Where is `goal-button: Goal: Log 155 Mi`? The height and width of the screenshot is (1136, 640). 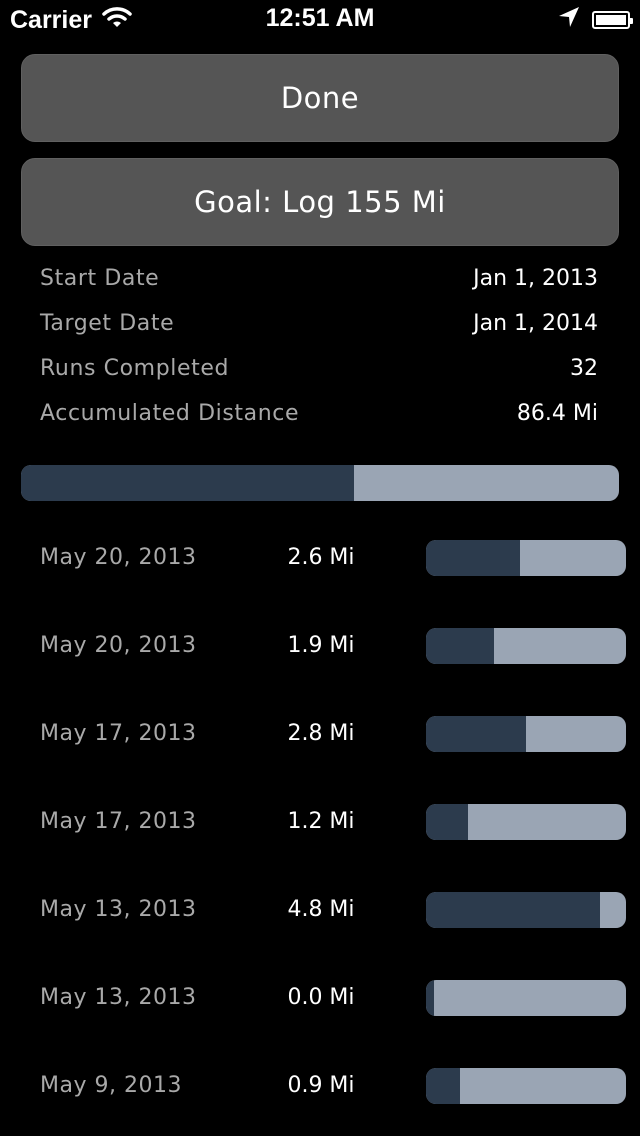 goal-button: Goal: Log 155 Mi is located at coordinates (320, 202).